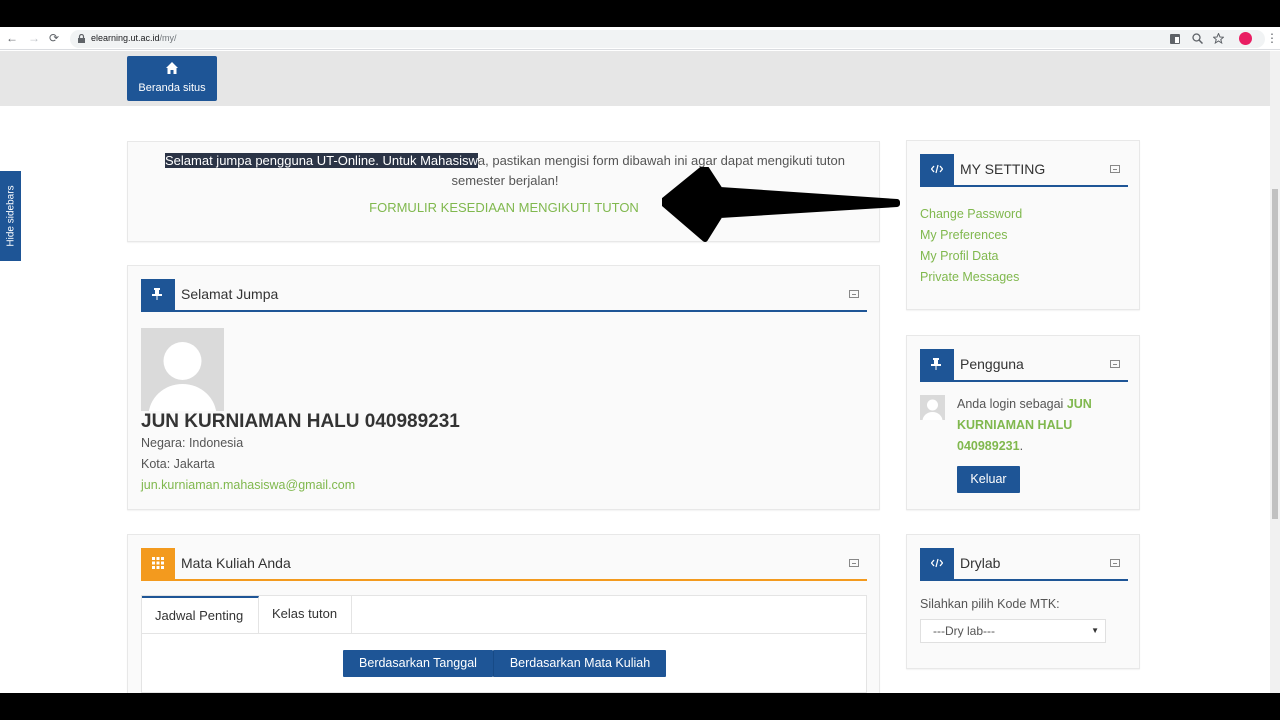  I want to click on my-setting-header: MY SETTING, so click(1024, 170).